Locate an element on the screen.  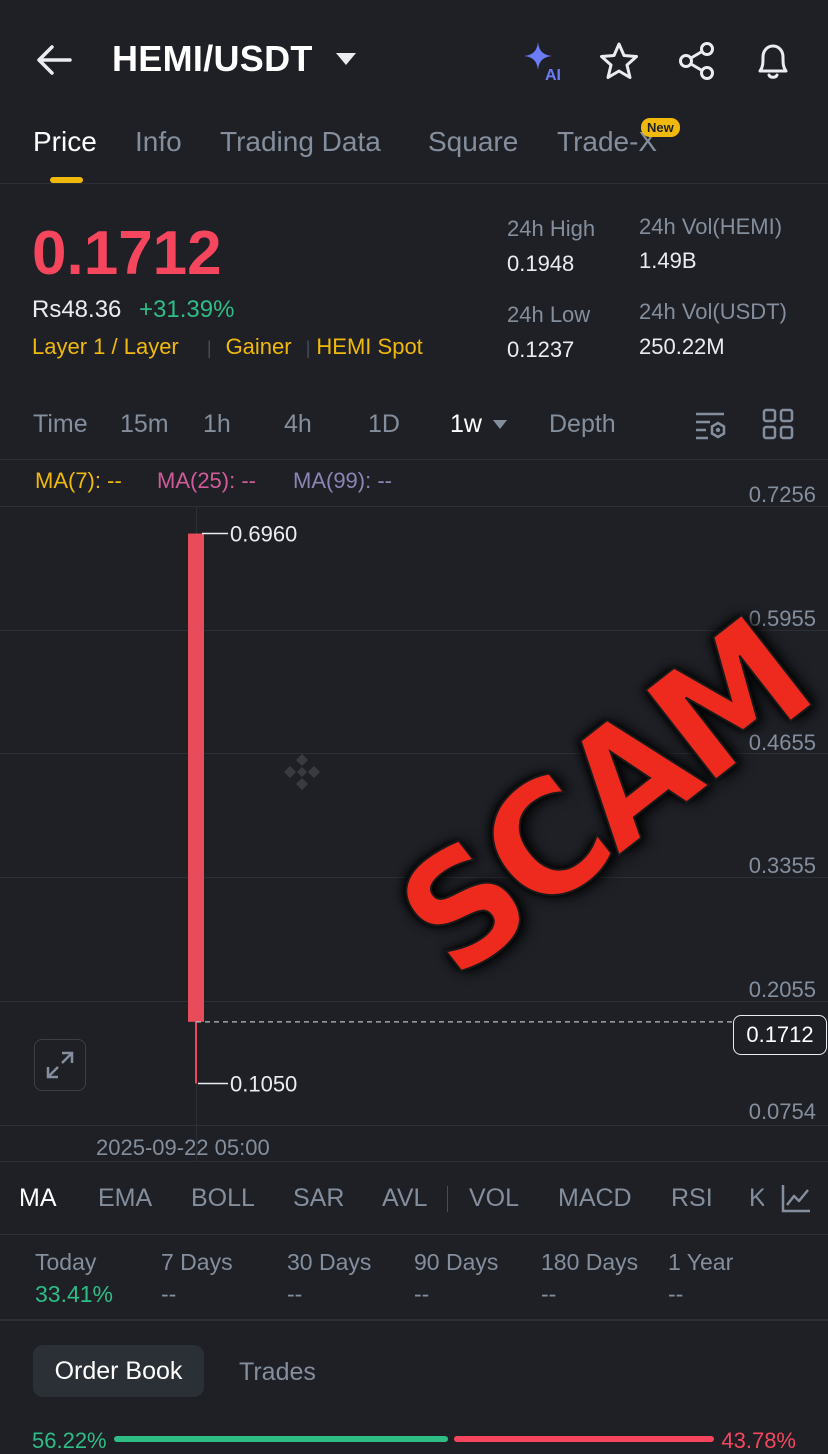
indicator-avl: AVL is located at coordinates (404, 1198).